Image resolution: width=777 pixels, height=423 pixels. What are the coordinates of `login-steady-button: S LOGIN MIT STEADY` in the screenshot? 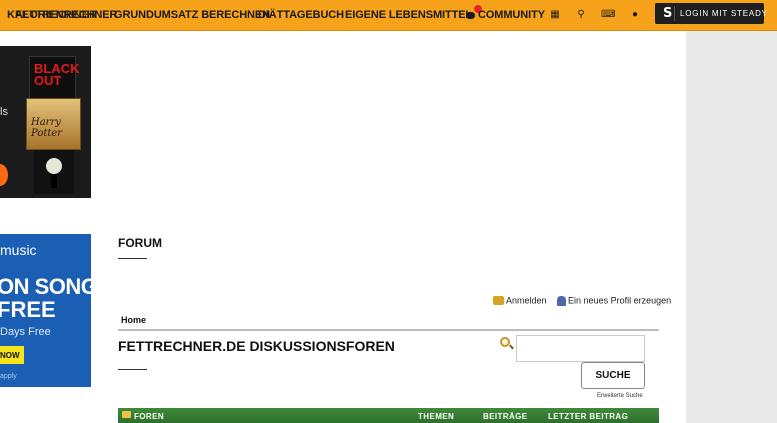 It's located at (711, 13).